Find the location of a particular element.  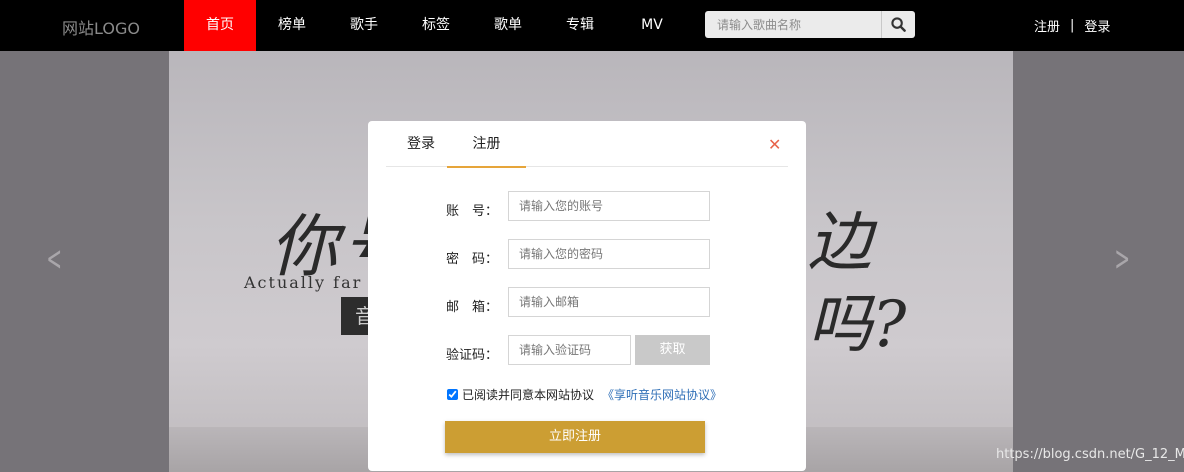

banner-side-left is located at coordinates (84, 261).